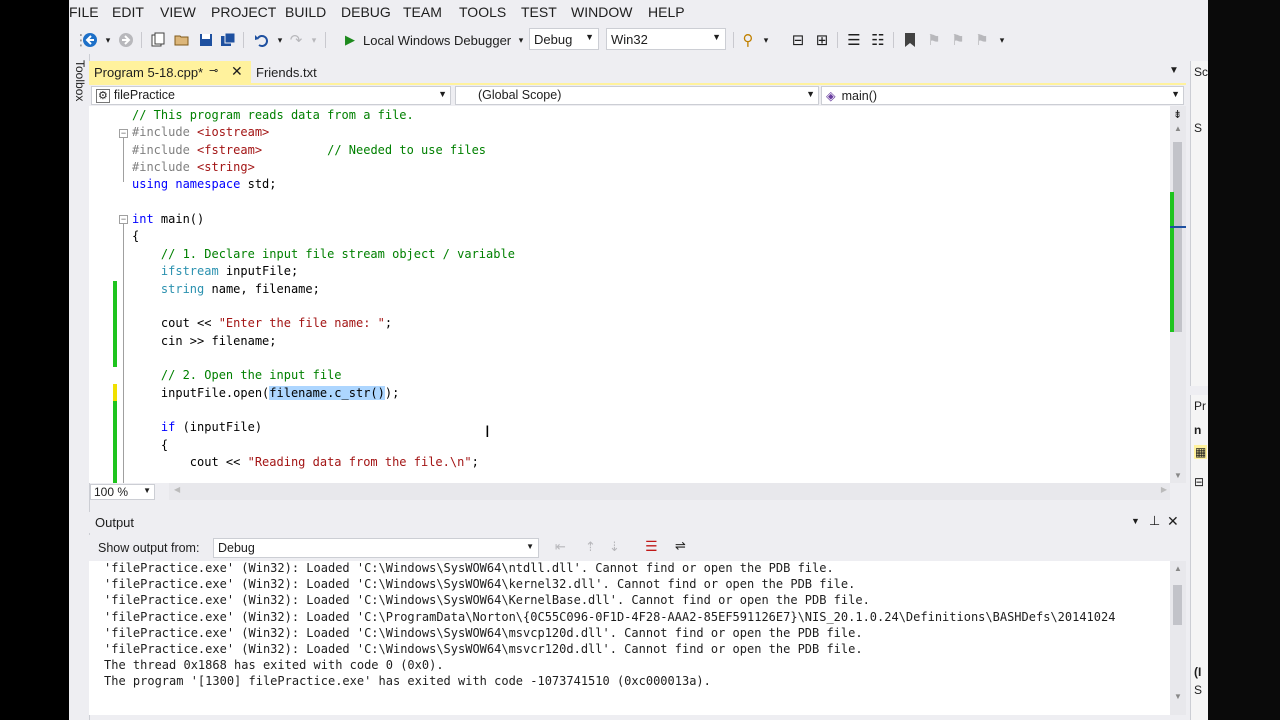 The width and height of the screenshot is (1280, 720). Describe the element at coordinates (590, 547) in the screenshot. I see `previous-message-icon: ⇡` at that location.